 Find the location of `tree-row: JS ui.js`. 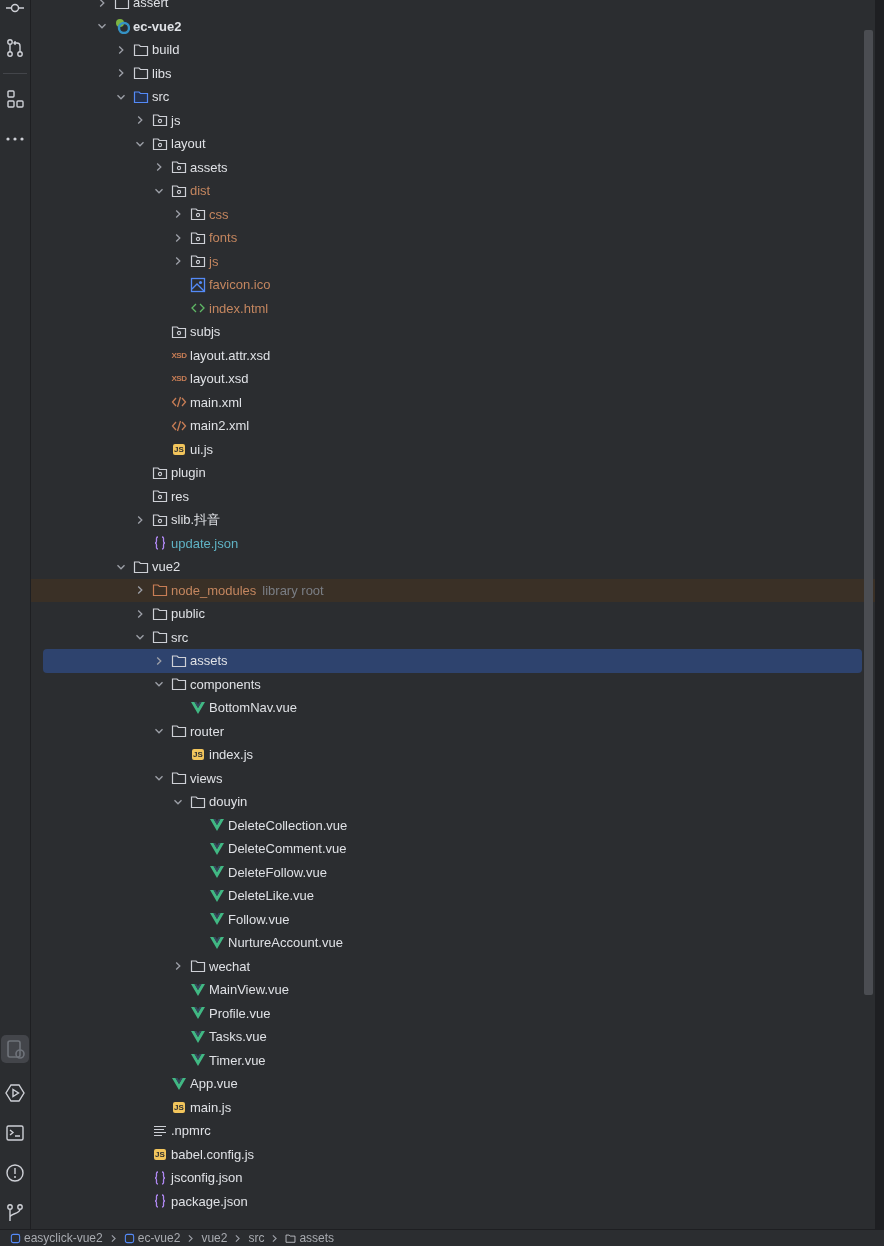

tree-row: JS ui.js is located at coordinates (453, 449).